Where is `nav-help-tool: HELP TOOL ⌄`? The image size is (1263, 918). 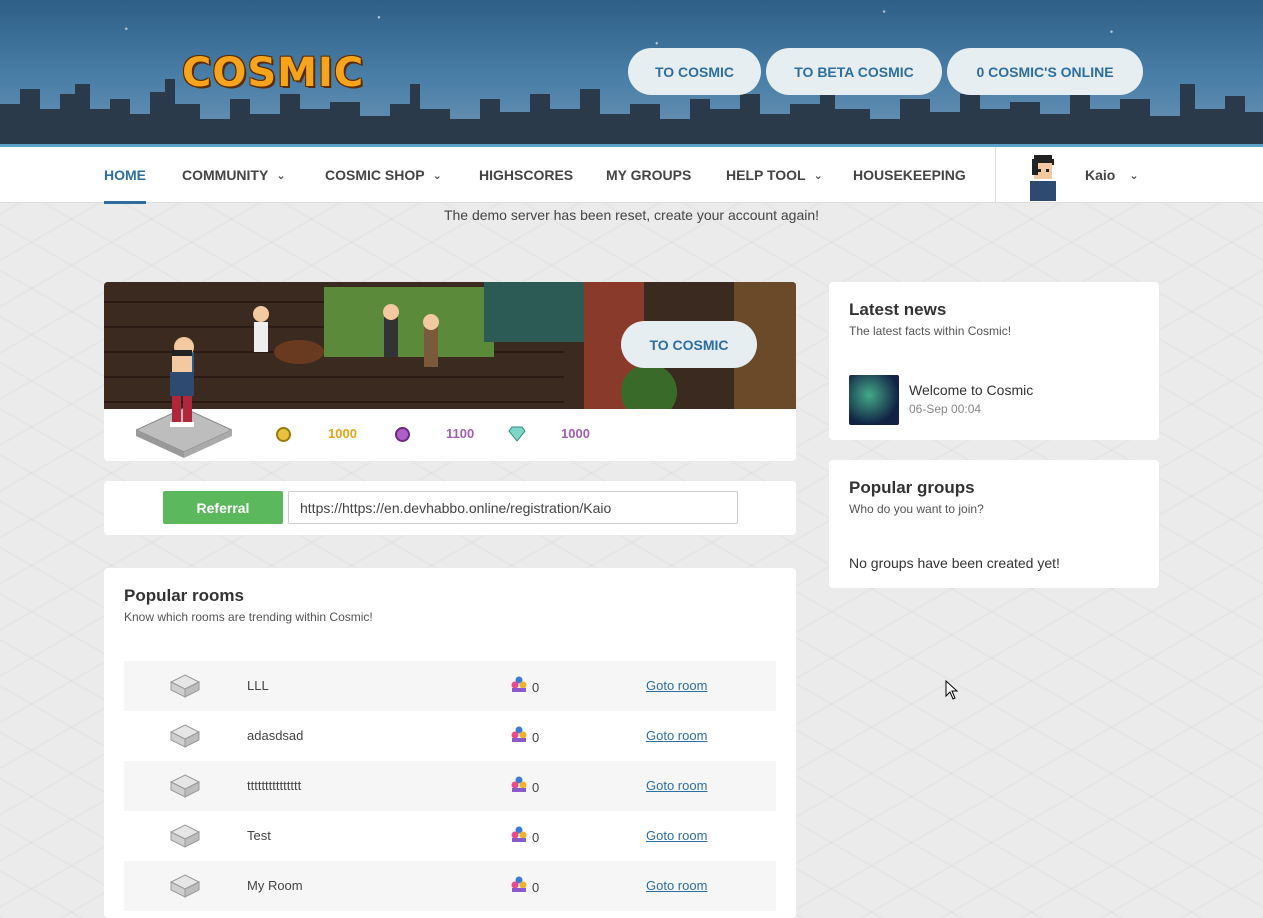
nav-help-tool: HELP TOOL ⌄ is located at coordinates (774, 175).